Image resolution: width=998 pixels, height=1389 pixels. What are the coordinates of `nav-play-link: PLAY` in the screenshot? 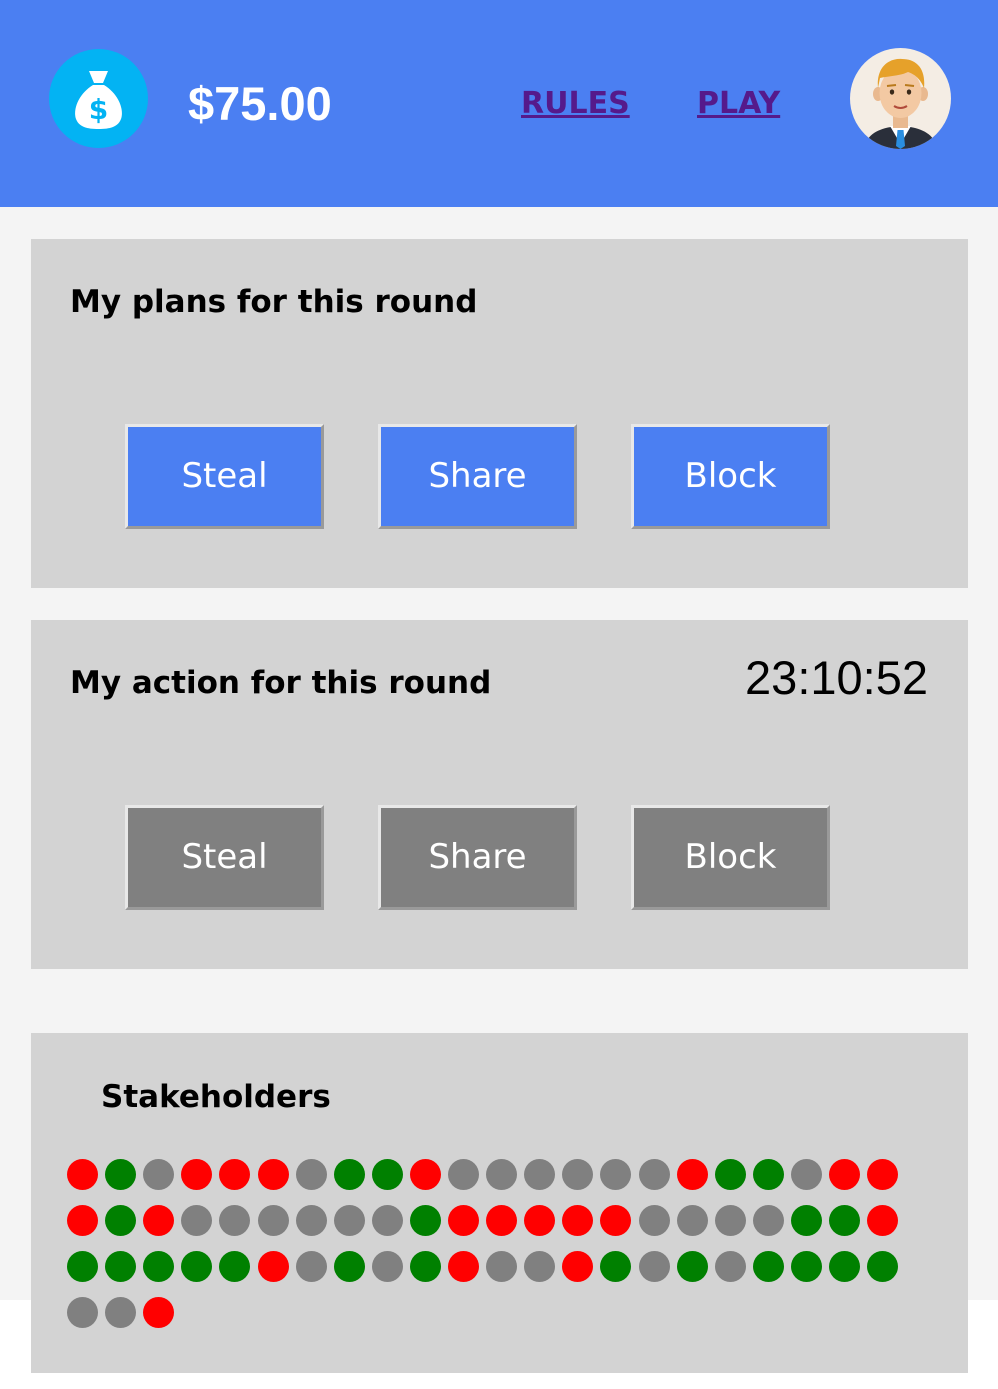 It's located at (738, 104).